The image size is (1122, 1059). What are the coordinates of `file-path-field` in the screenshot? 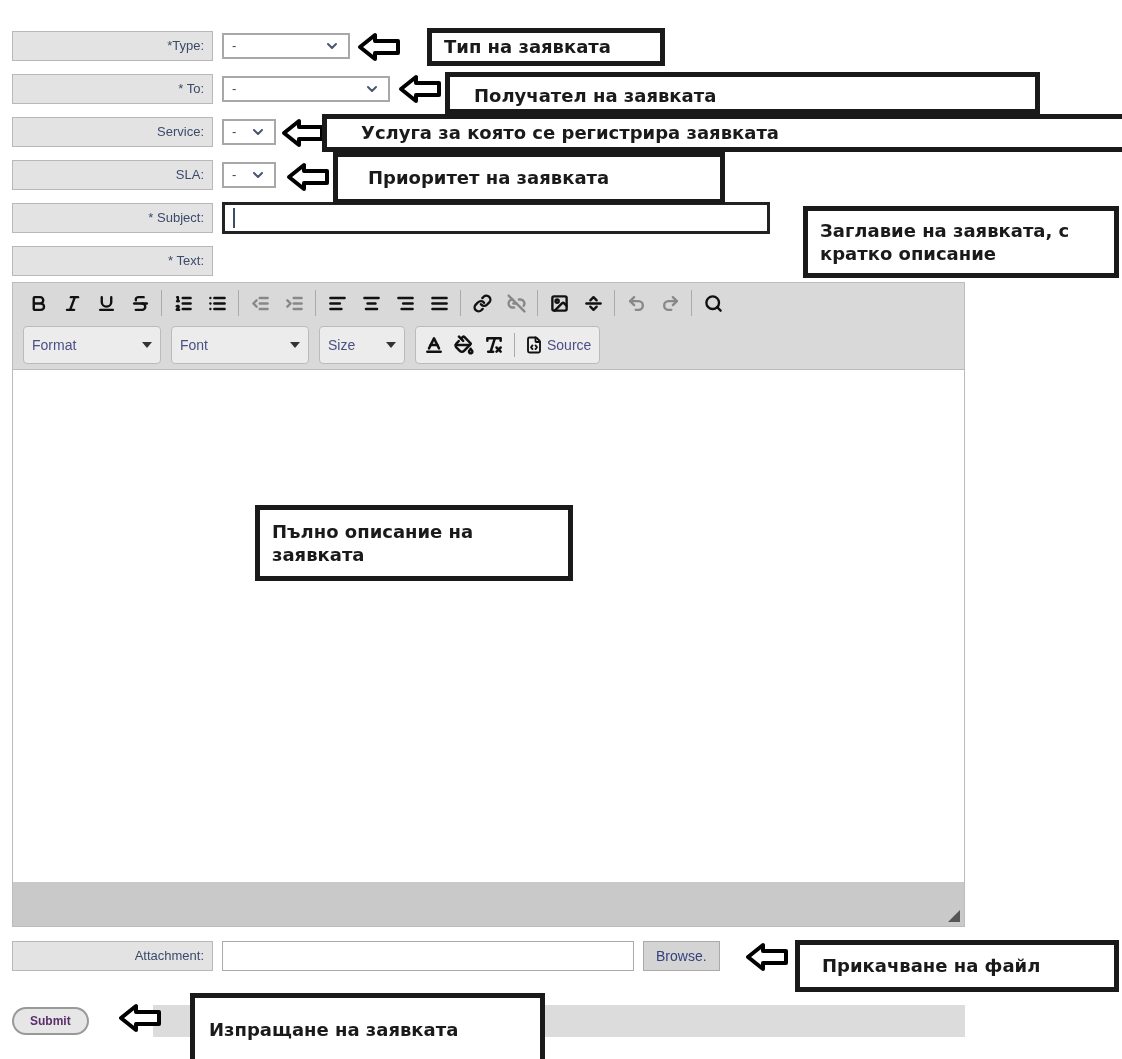 It's located at (428, 956).